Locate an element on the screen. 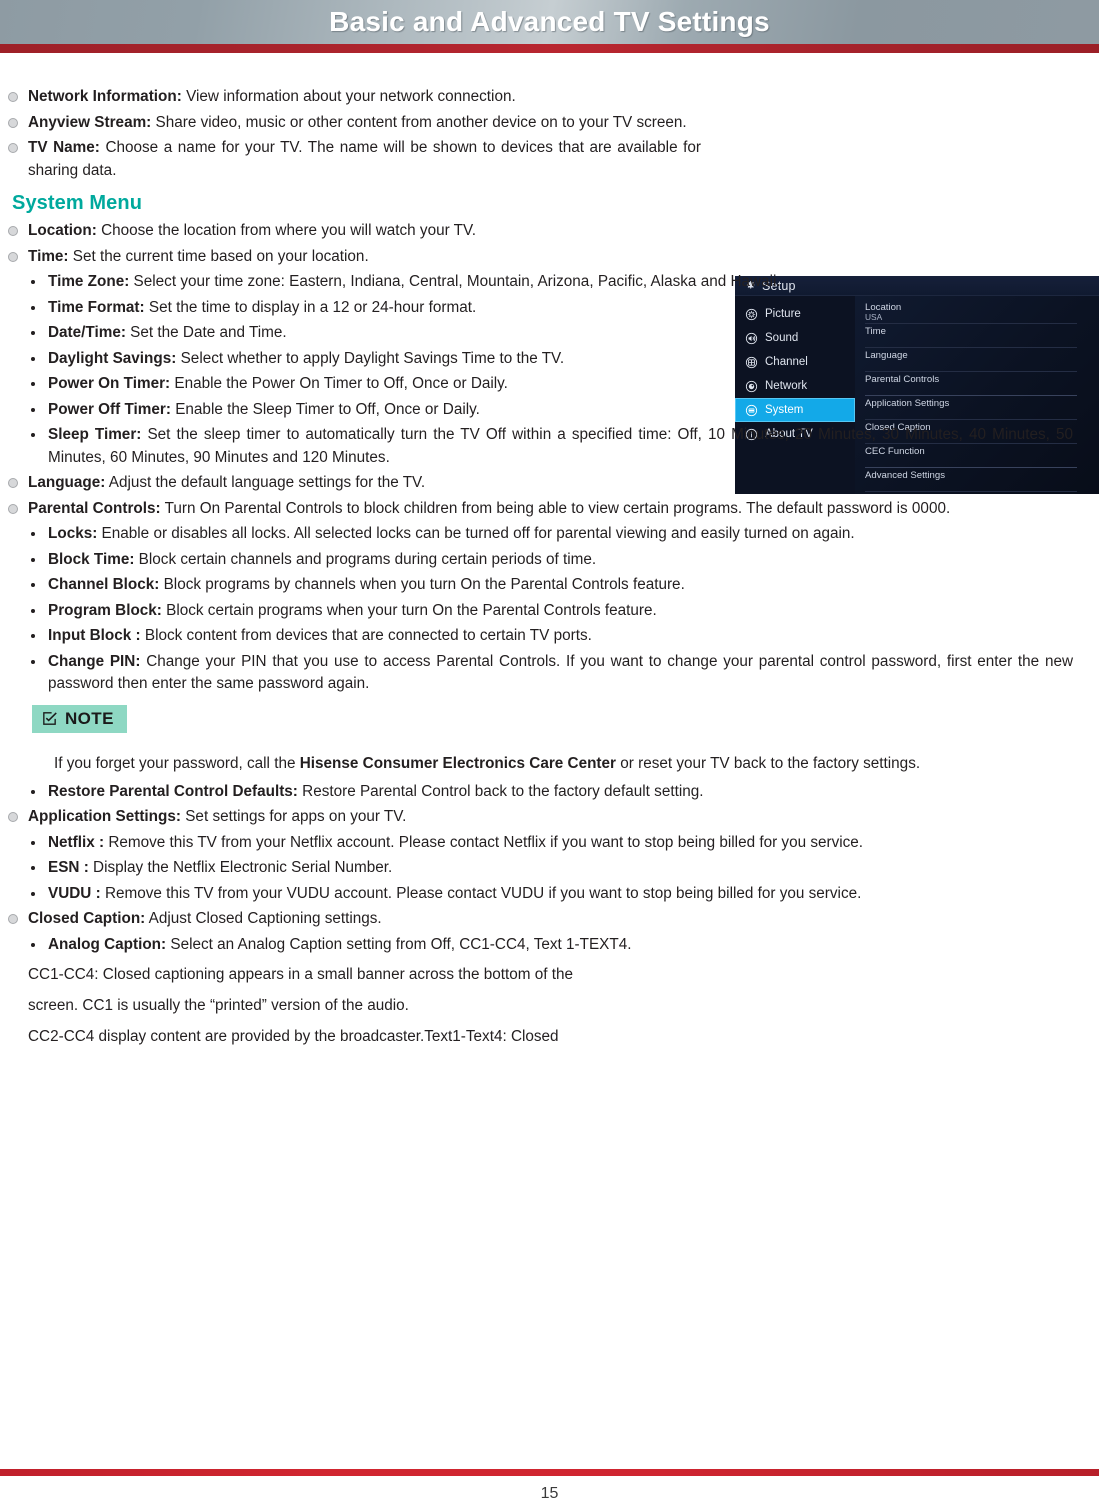 This screenshot has height=1509, width=1099. item-term: Channel Block: is located at coordinates (104, 584).